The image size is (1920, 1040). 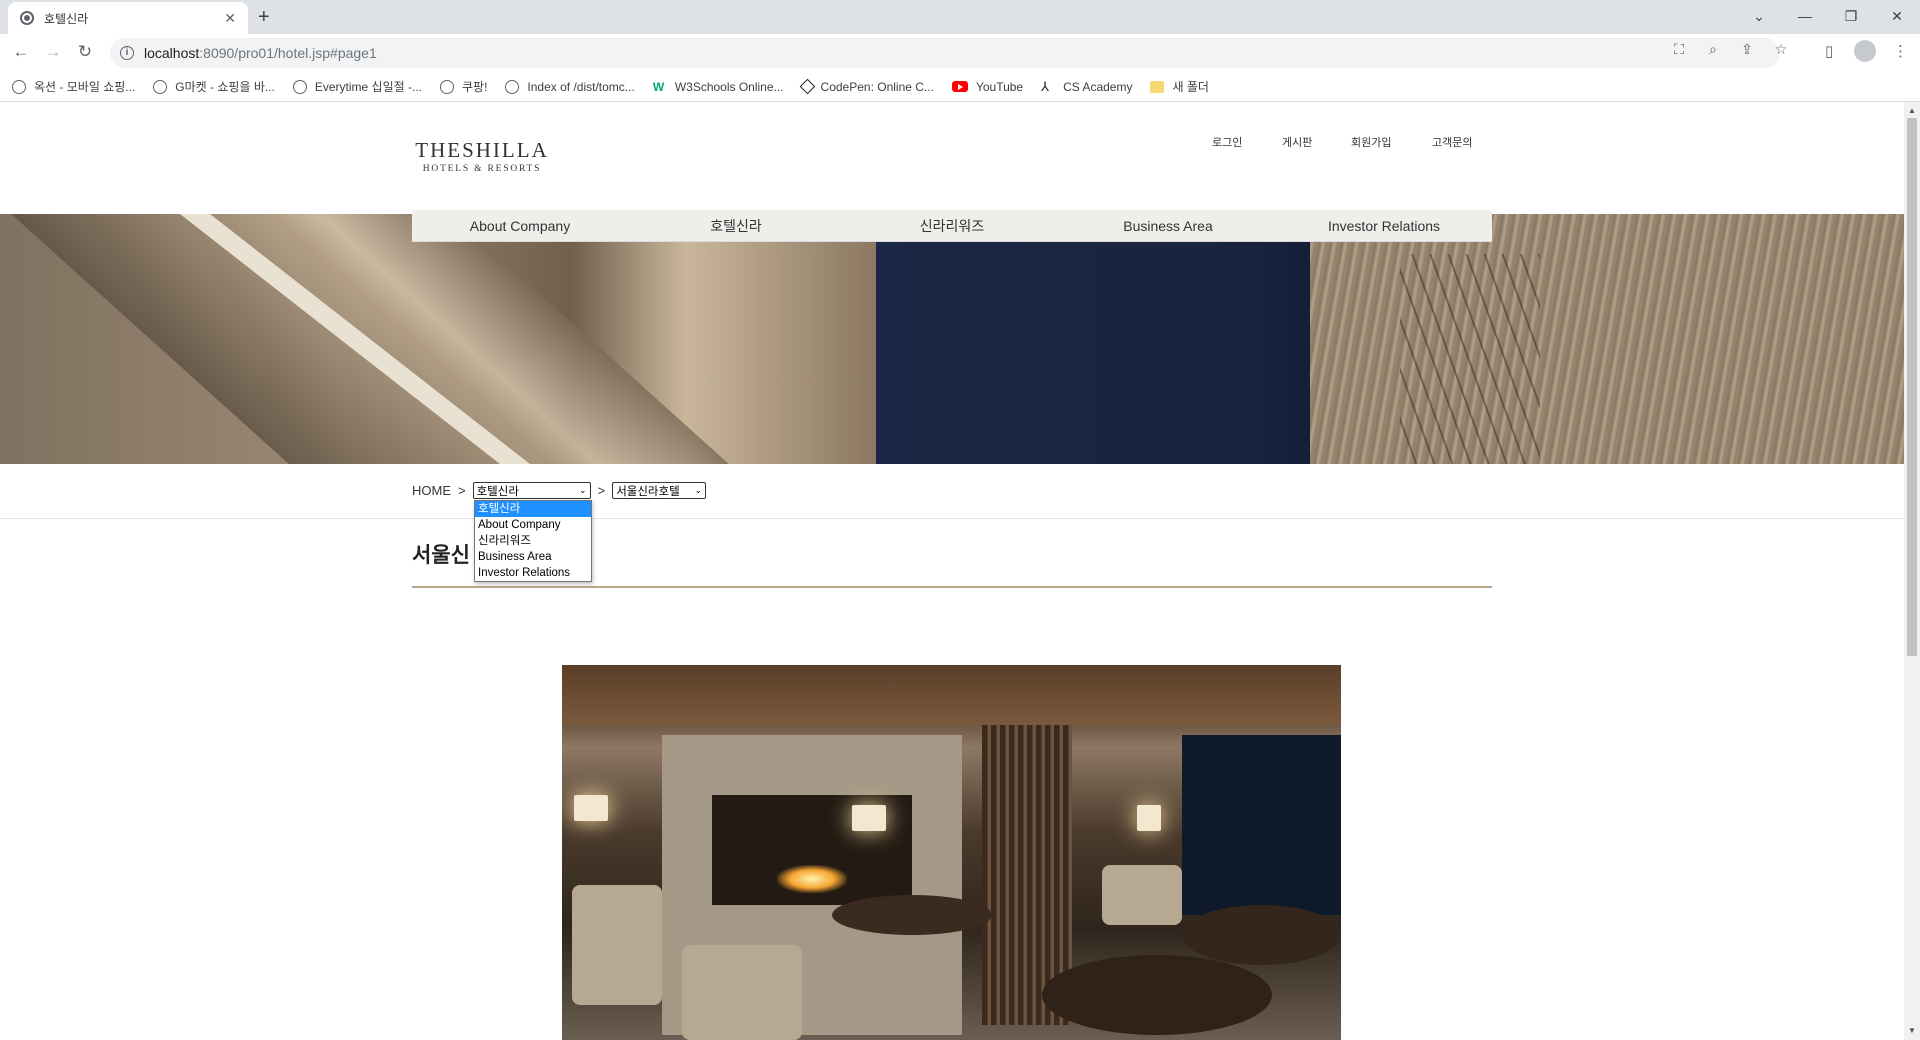 I want to click on bookmark-star-icon: ☆, so click(x=1781, y=49).